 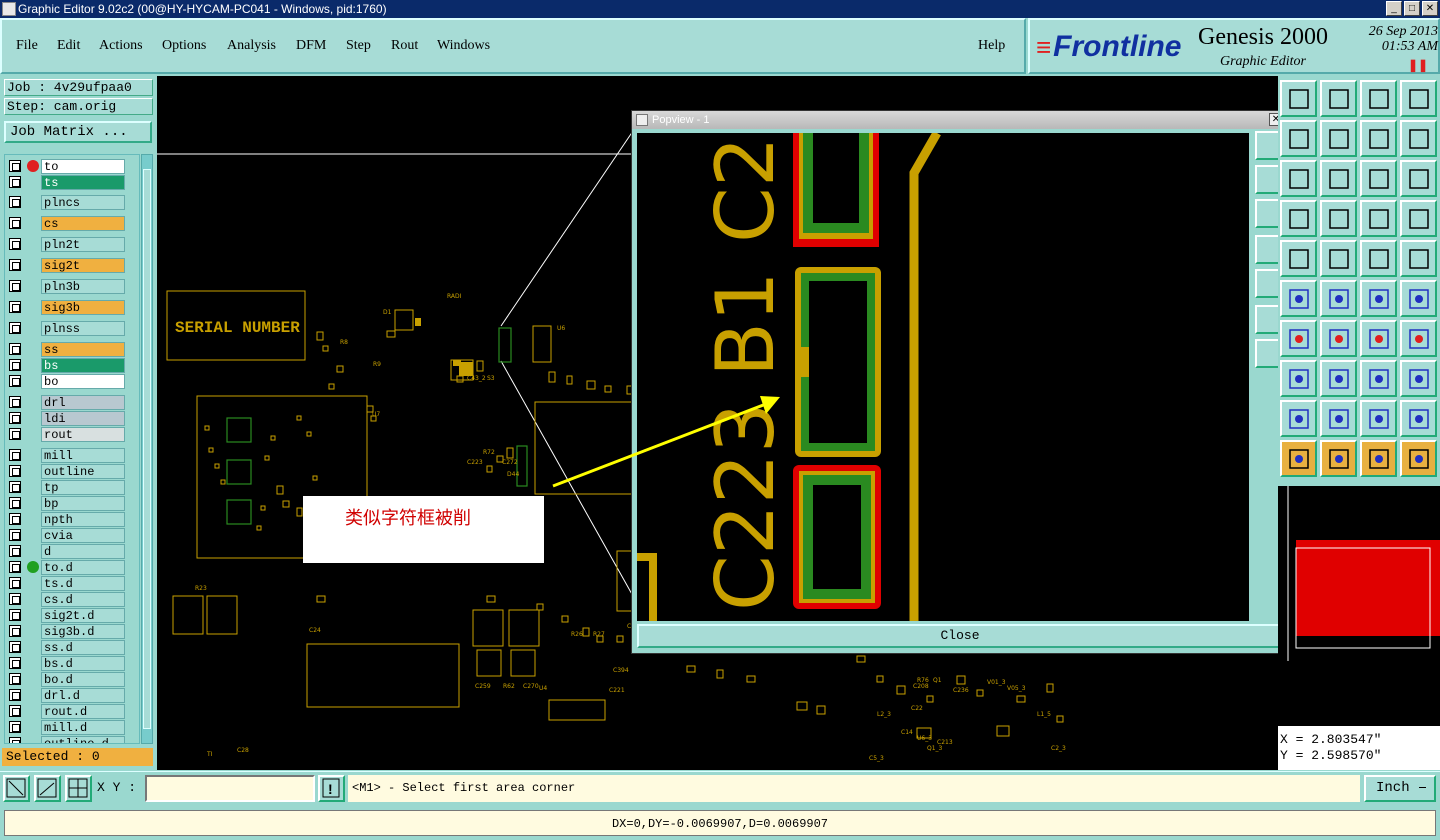 What do you see at coordinates (1418, 218) in the screenshot?
I see `tool-layers-b-button` at bounding box center [1418, 218].